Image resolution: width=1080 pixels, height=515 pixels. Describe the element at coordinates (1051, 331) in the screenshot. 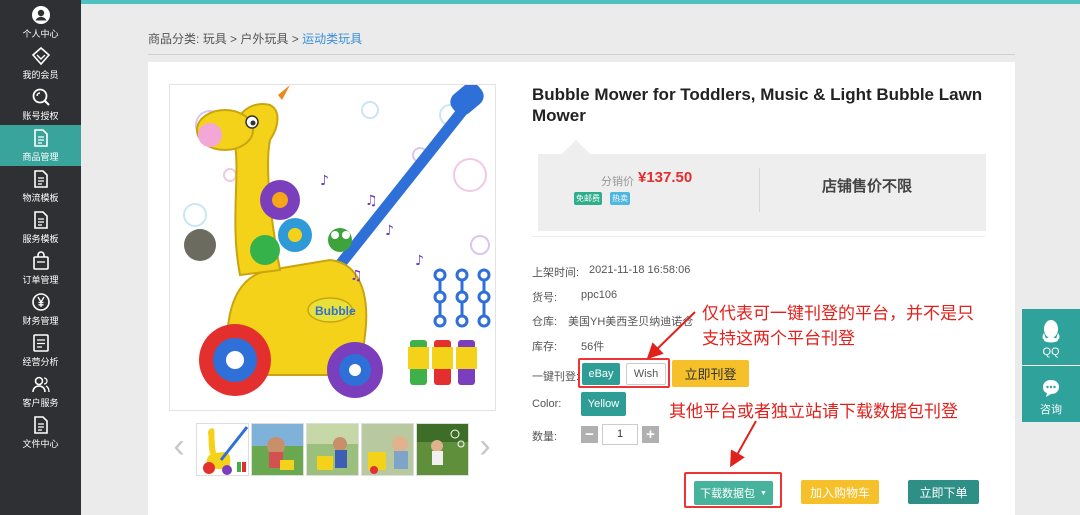

I see `qq-penguin-icon` at that location.